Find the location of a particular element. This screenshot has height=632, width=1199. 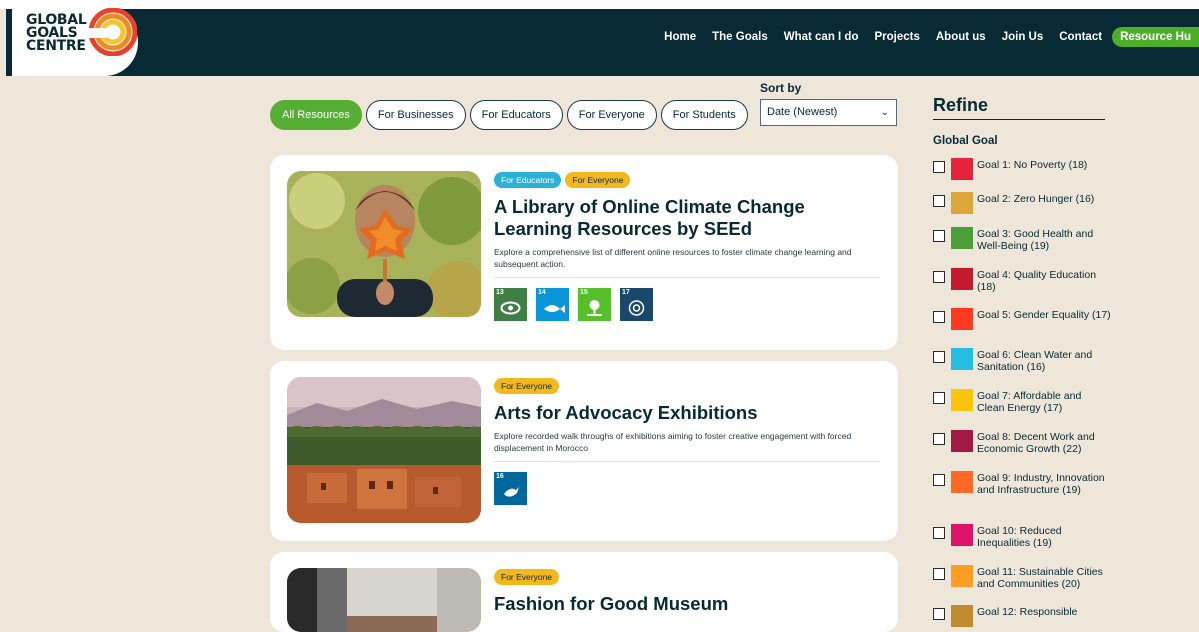

logo-rings-icon is located at coordinates (113, 32).